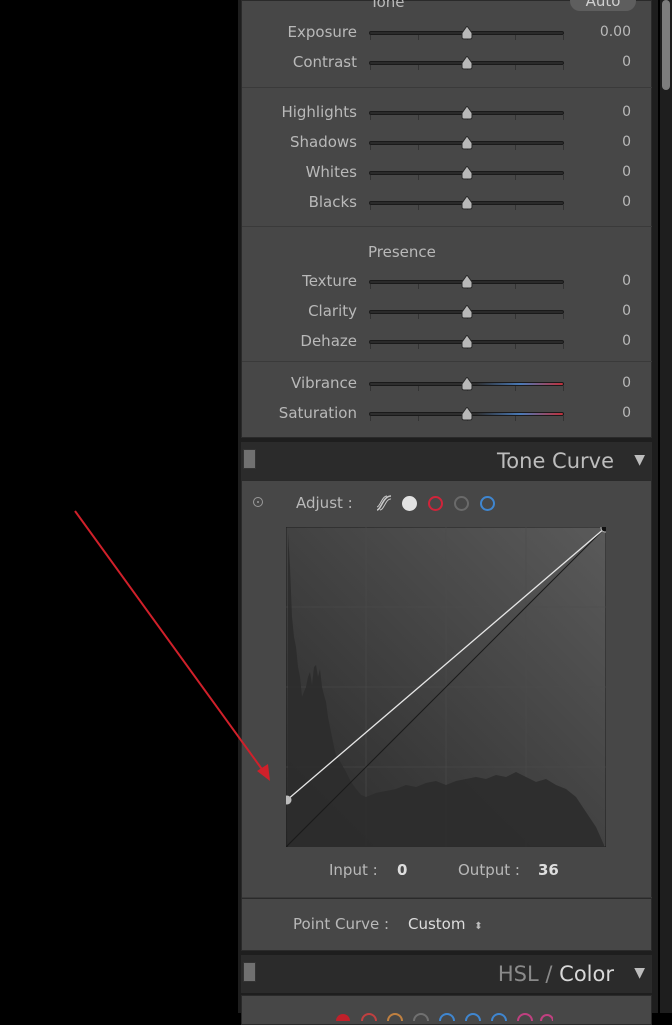  What do you see at coordinates (172, 645) in the screenshot?
I see `annotation-arrow` at bounding box center [172, 645].